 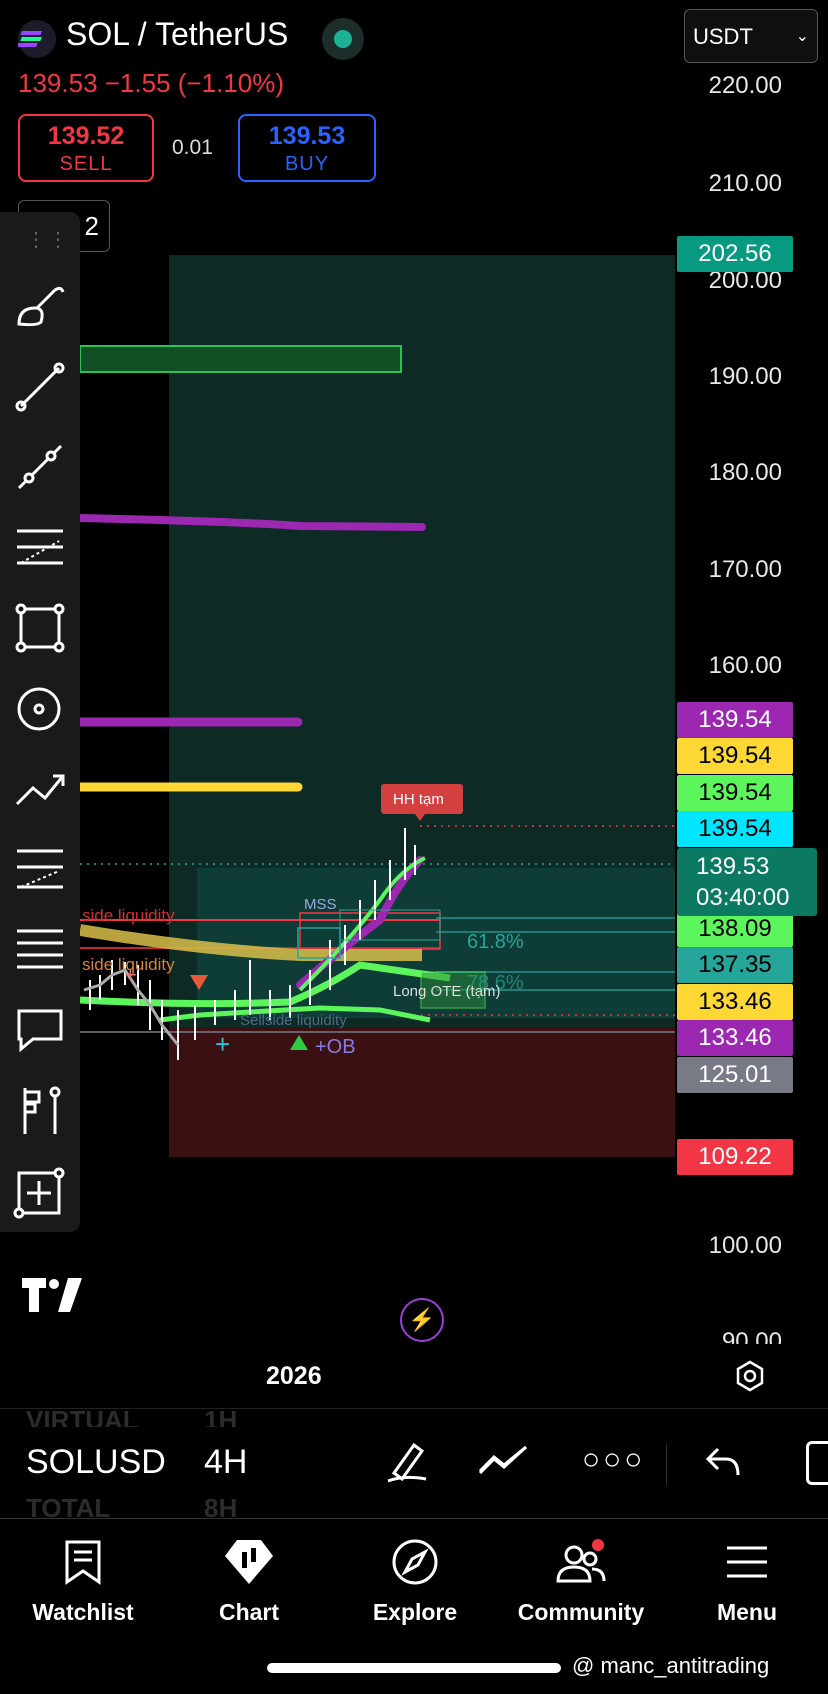 What do you see at coordinates (495, 942) in the screenshot?
I see `fib-618-label: 61.8%` at bounding box center [495, 942].